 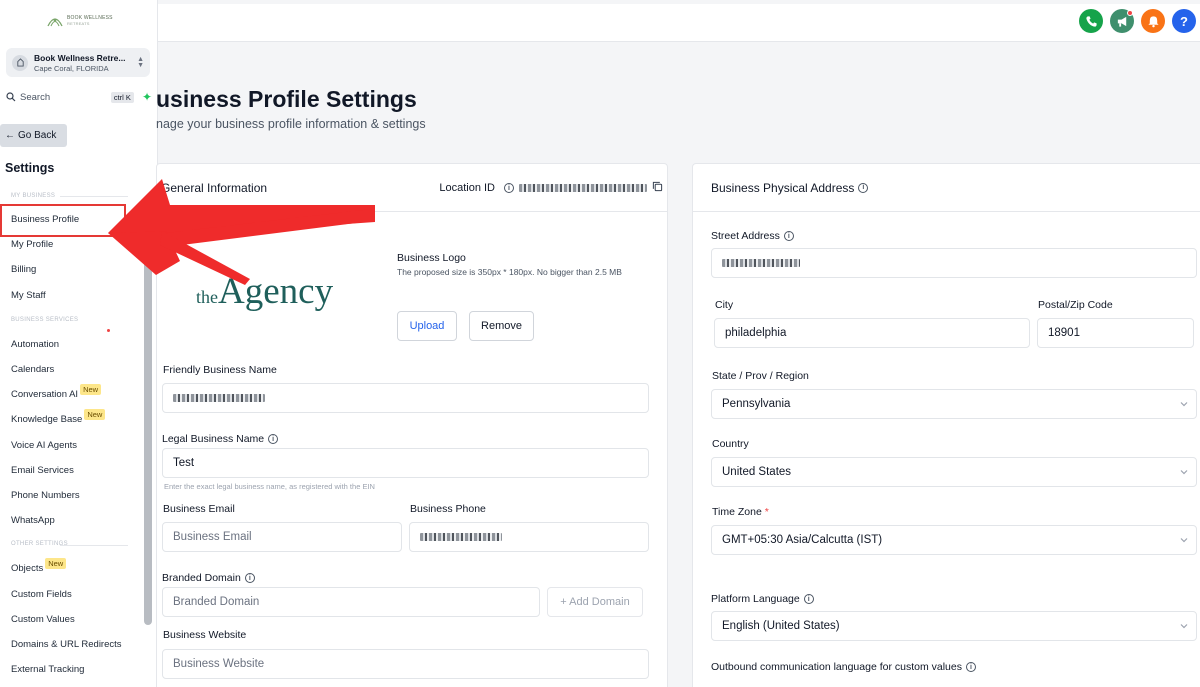 I want to click on timezone-label: Time Zone *, so click(x=740, y=512).